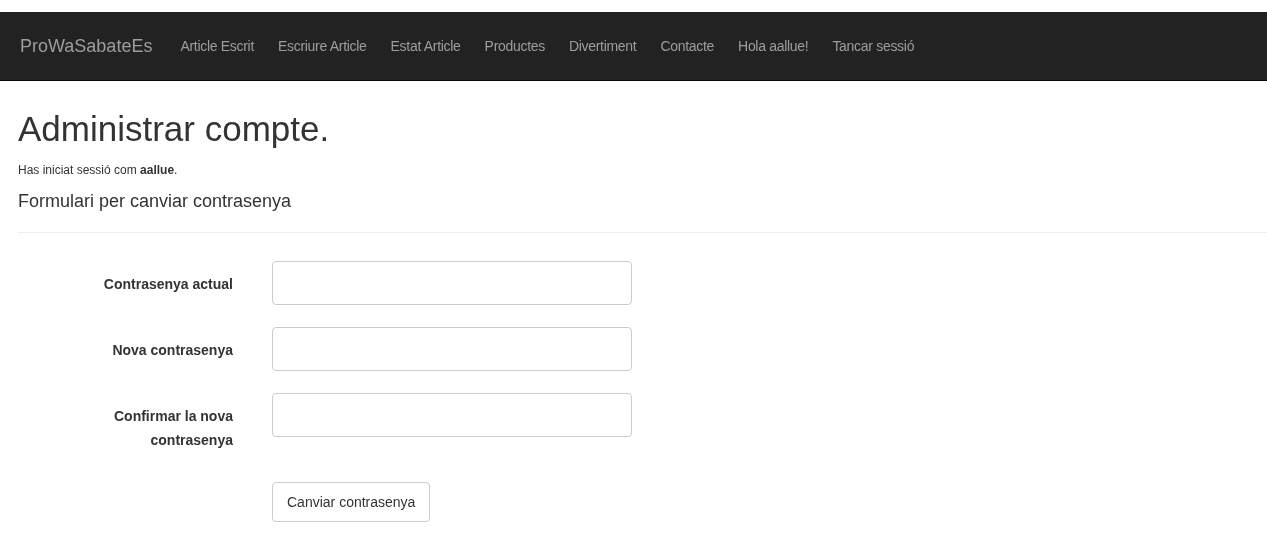 This screenshot has height=550, width=1267. What do you see at coordinates (773, 46) in the screenshot?
I see `nav-link: Hola aallue!` at bounding box center [773, 46].